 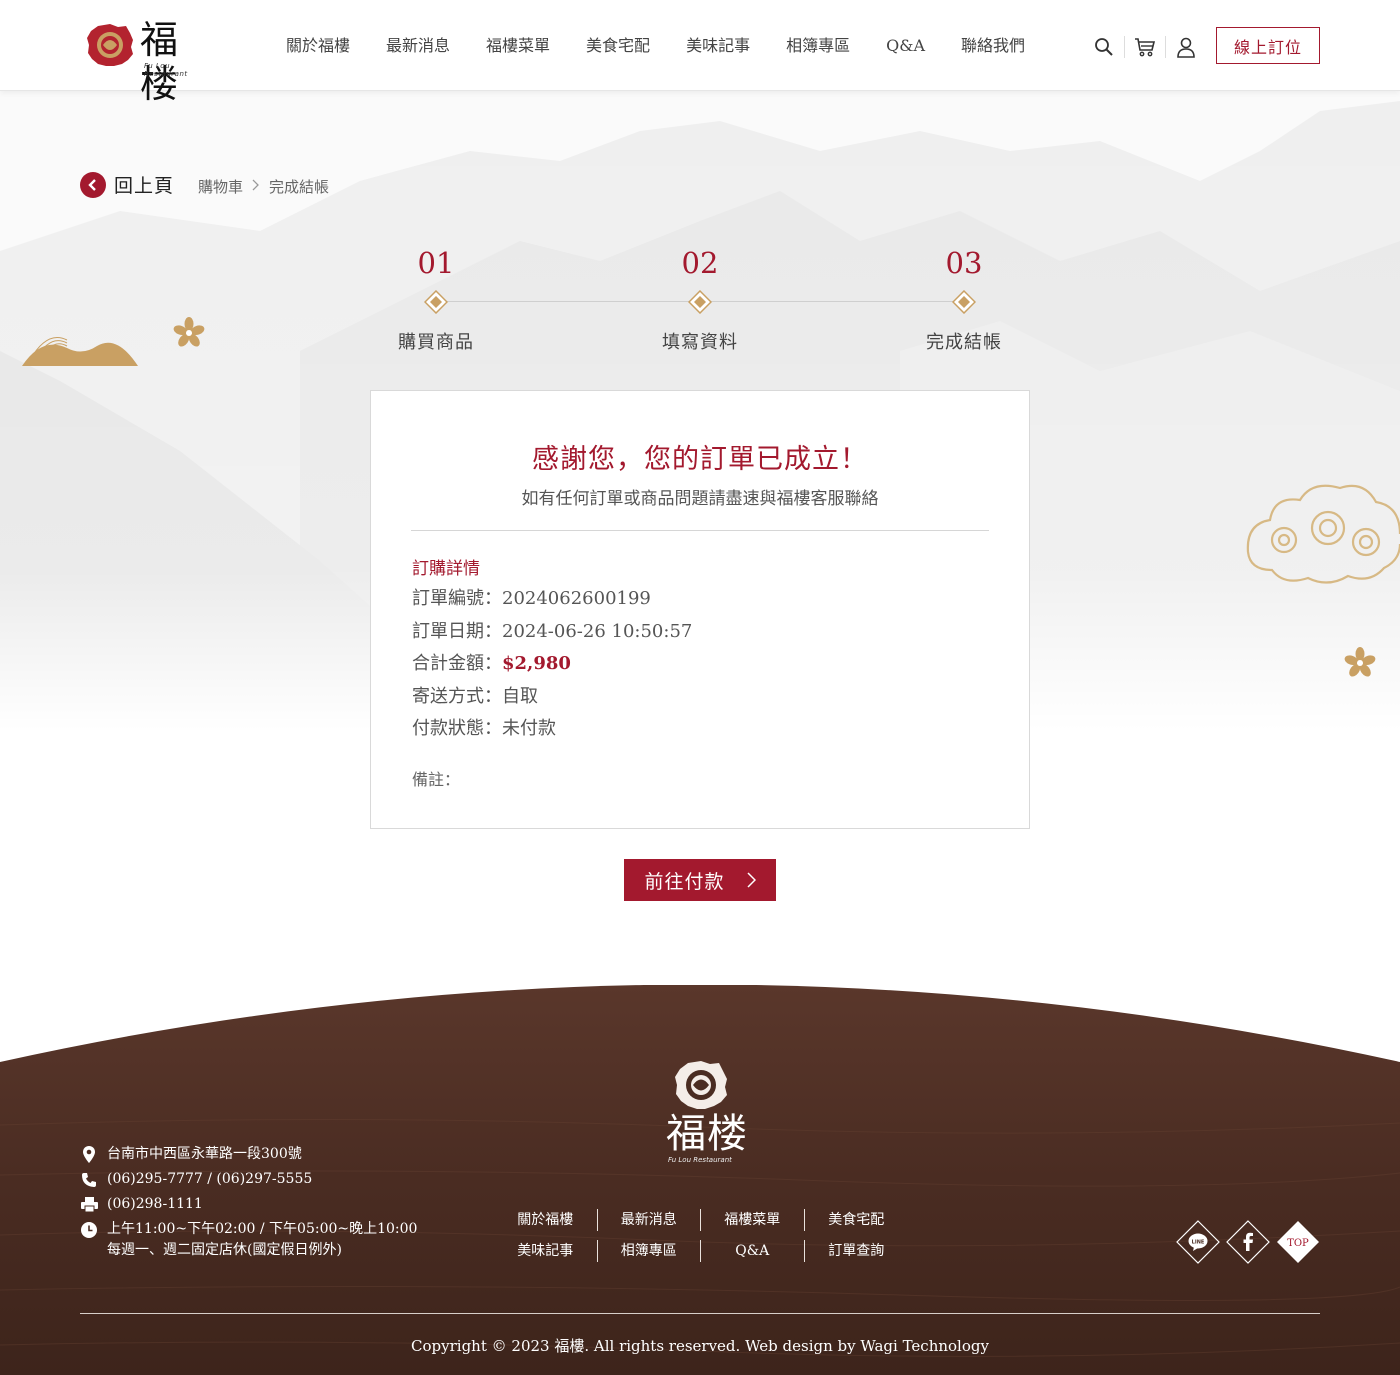 I want to click on nav-gallery: 相簿專區, so click(x=818, y=46).